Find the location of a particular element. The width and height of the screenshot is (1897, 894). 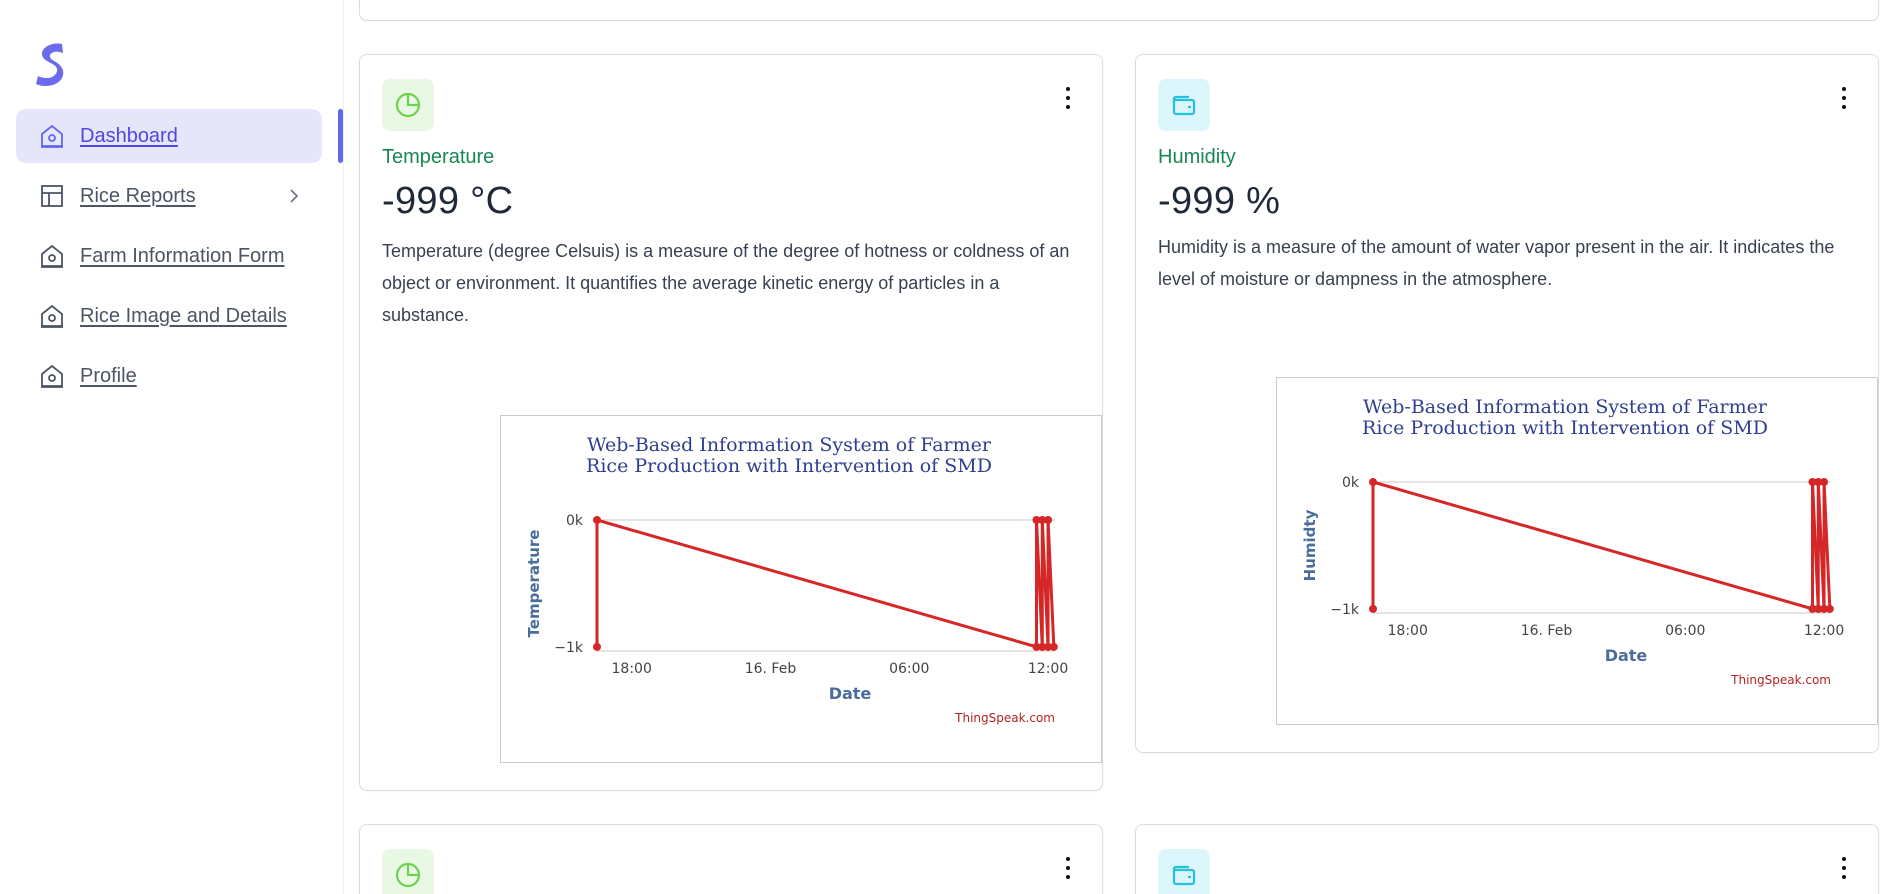

sidebar-item-rice-image-and-details: Rice Image and Details is located at coordinates (169, 316).